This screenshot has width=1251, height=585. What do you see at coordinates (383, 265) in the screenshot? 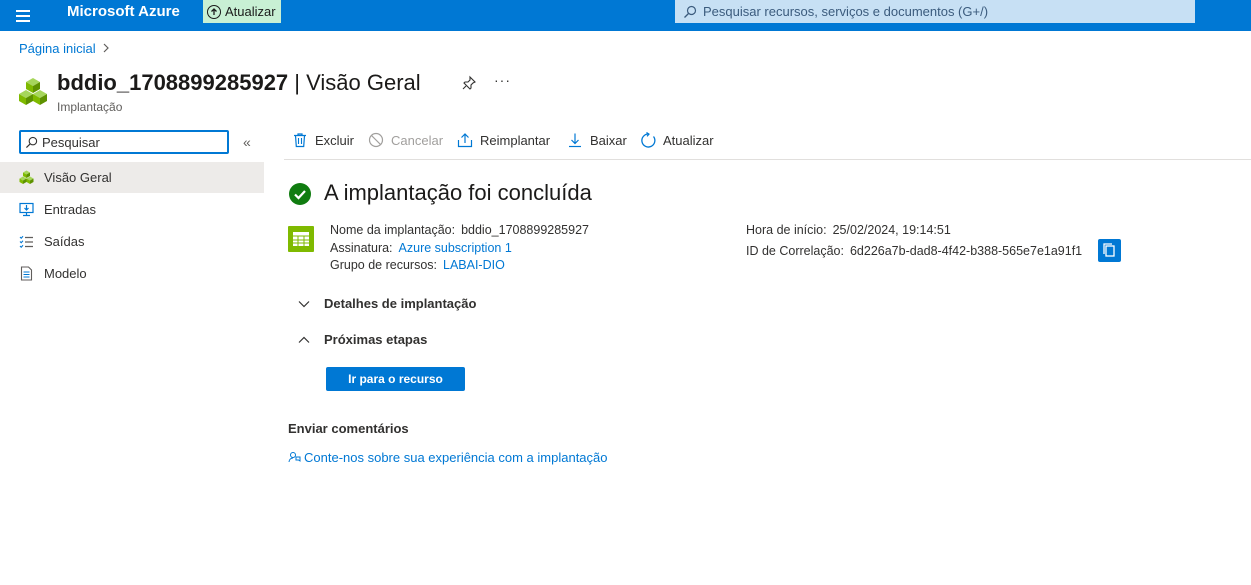
I see `resource-group-label: Grupo de recursos:` at bounding box center [383, 265].